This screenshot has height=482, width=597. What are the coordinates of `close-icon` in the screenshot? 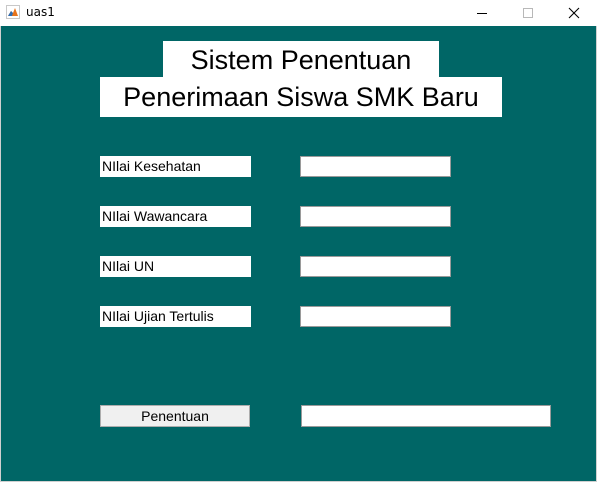 It's located at (574, 13).